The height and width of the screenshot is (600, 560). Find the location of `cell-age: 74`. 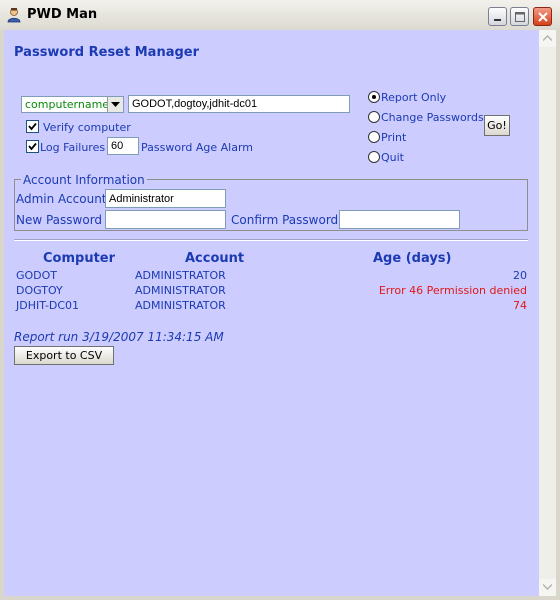

cell-age: 74 is located at coordinates (520, 305).